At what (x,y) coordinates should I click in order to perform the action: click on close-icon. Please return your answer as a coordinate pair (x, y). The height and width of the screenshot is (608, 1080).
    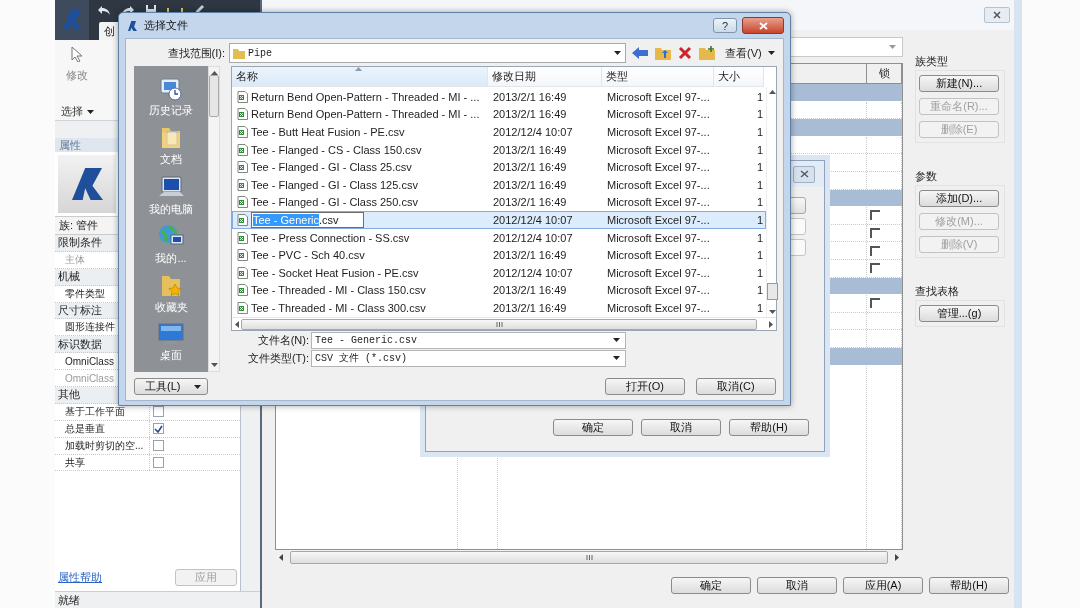
    Looking at the image, I should click on (763, 25).